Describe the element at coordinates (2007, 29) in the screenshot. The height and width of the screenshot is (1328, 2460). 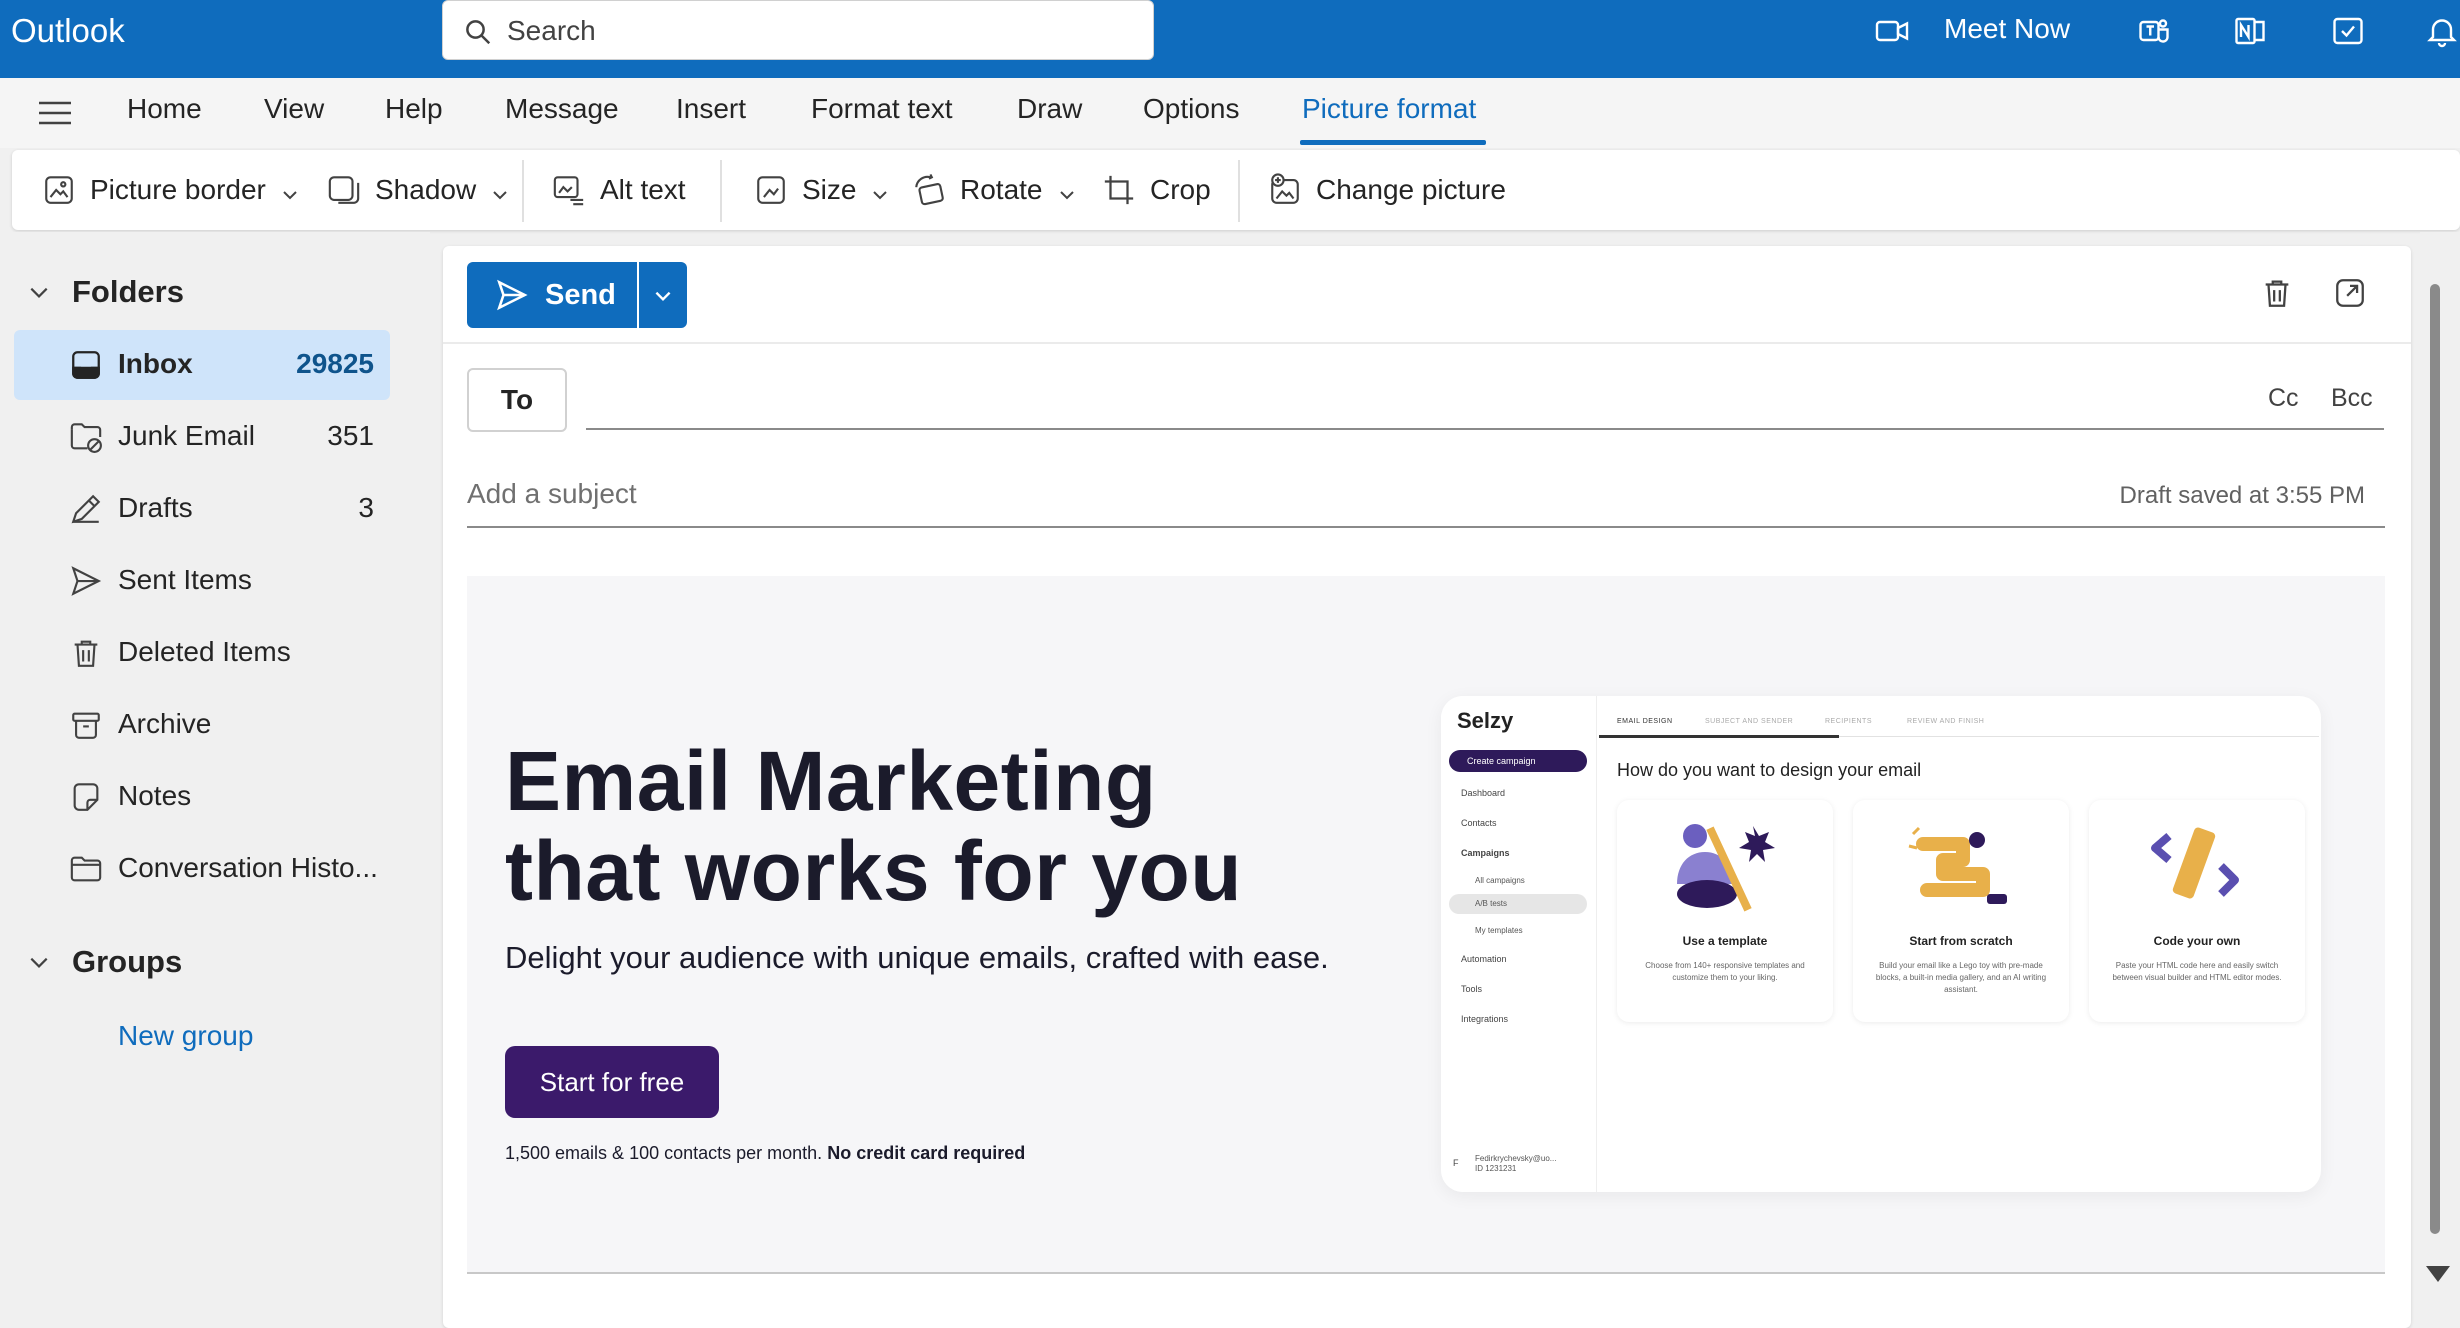
I see `meet-now-button: Meet Now` at that location.